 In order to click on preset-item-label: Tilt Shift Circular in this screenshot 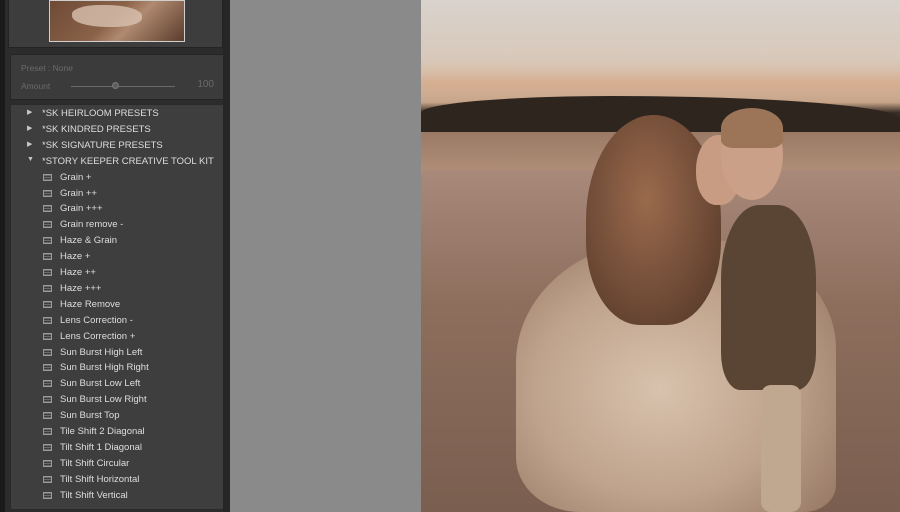, I will do `click(95, 463)`.